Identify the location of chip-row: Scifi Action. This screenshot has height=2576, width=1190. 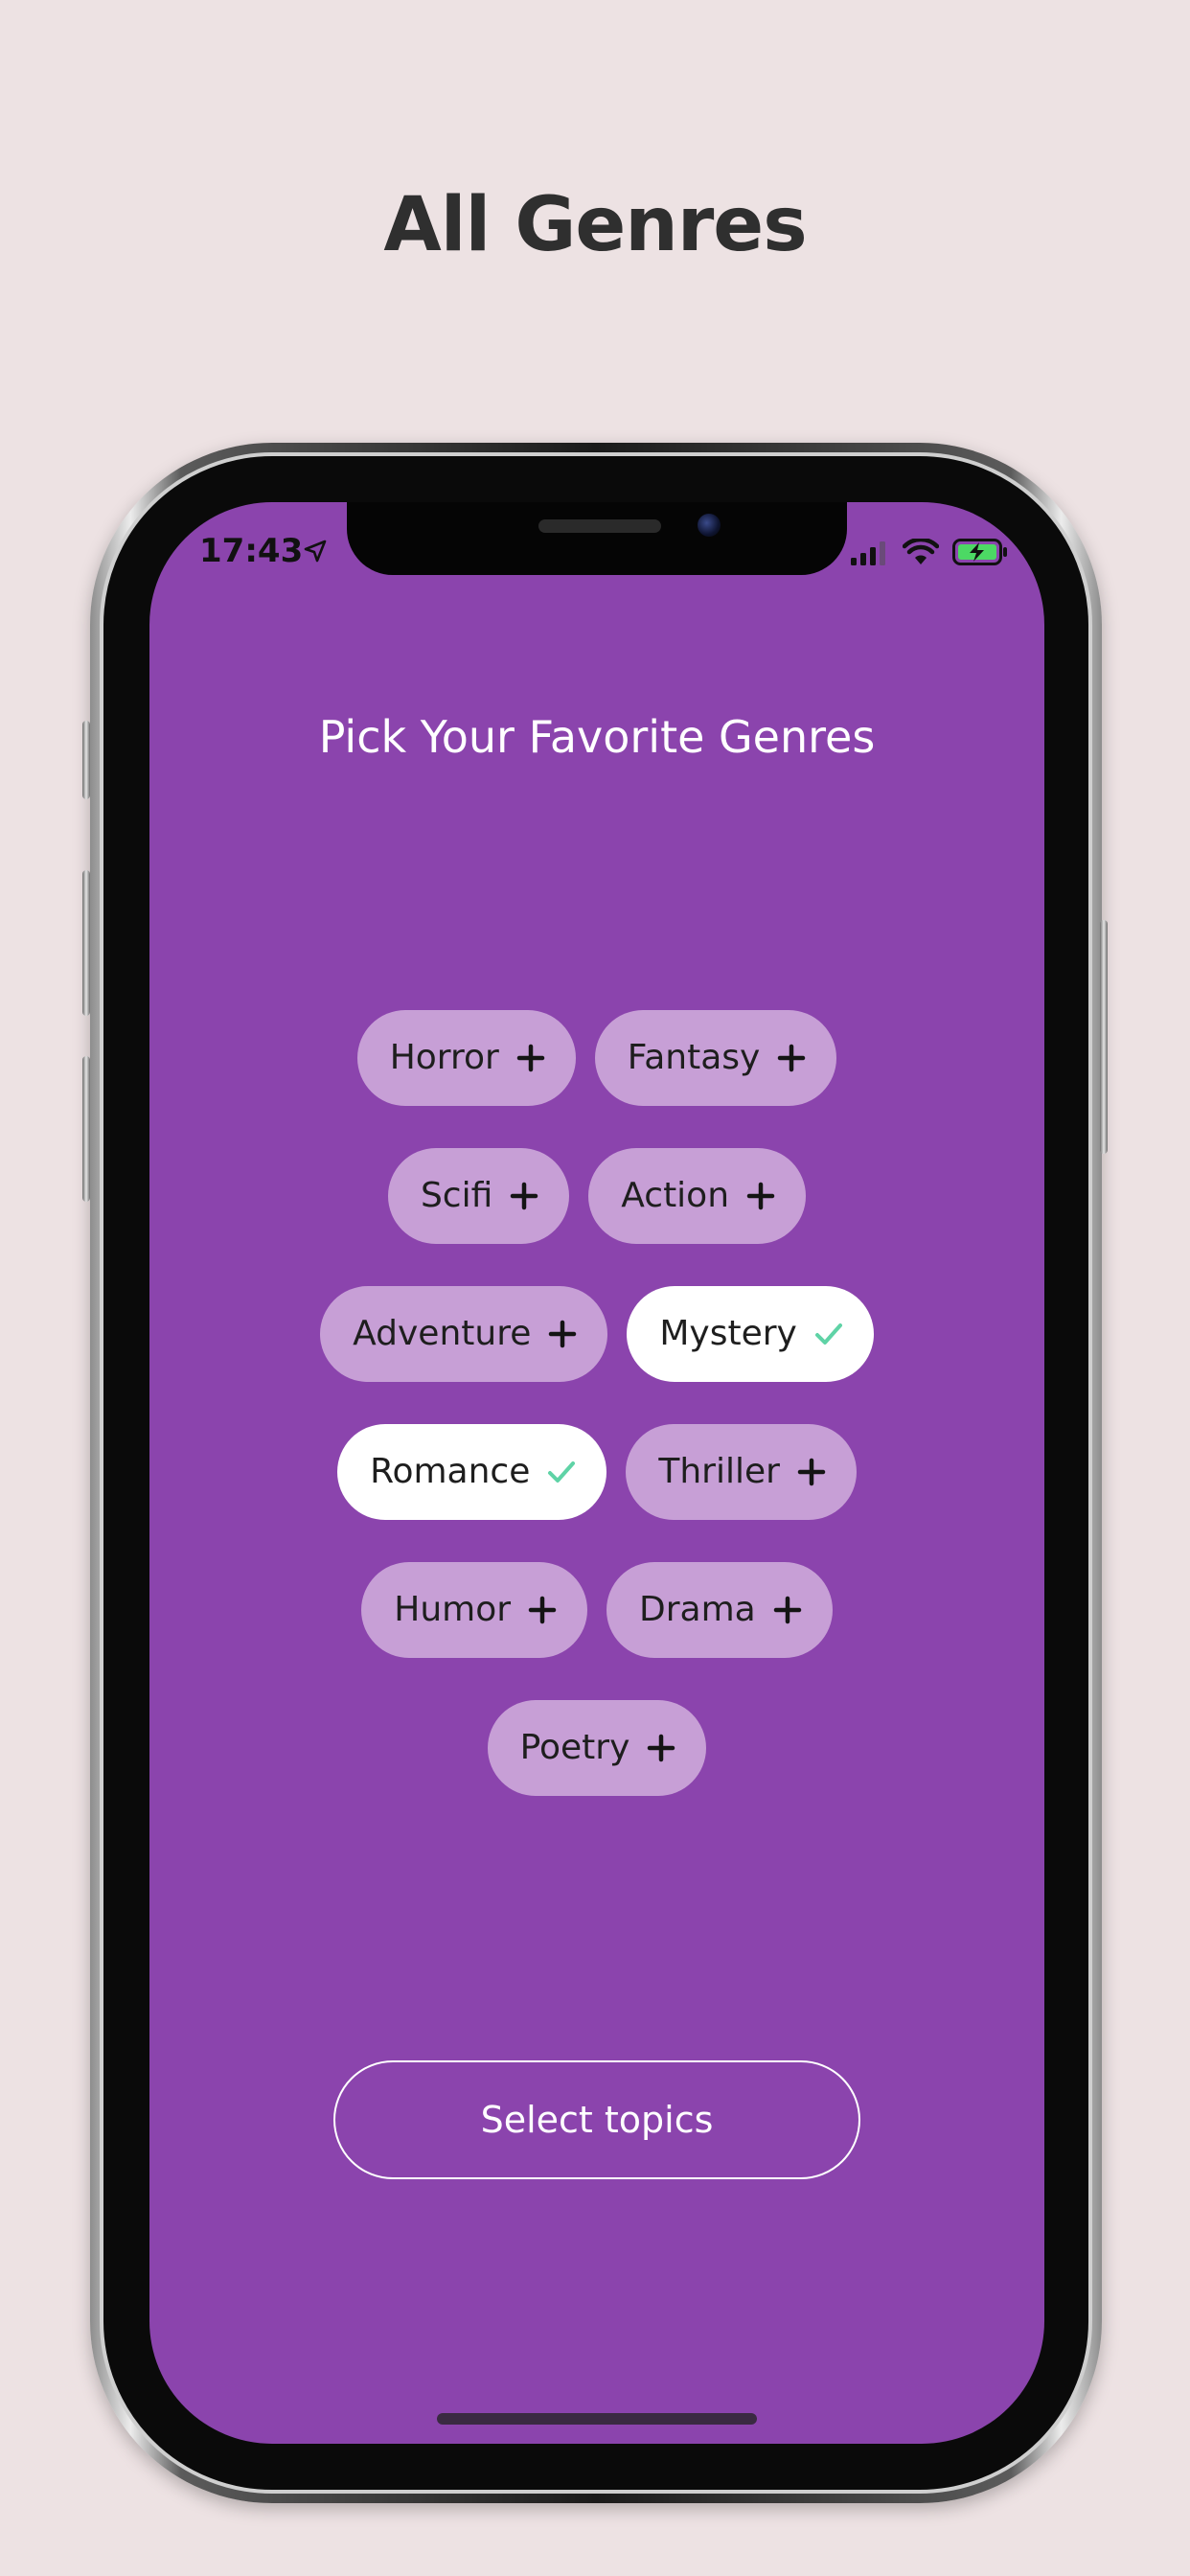
(596, 1196).